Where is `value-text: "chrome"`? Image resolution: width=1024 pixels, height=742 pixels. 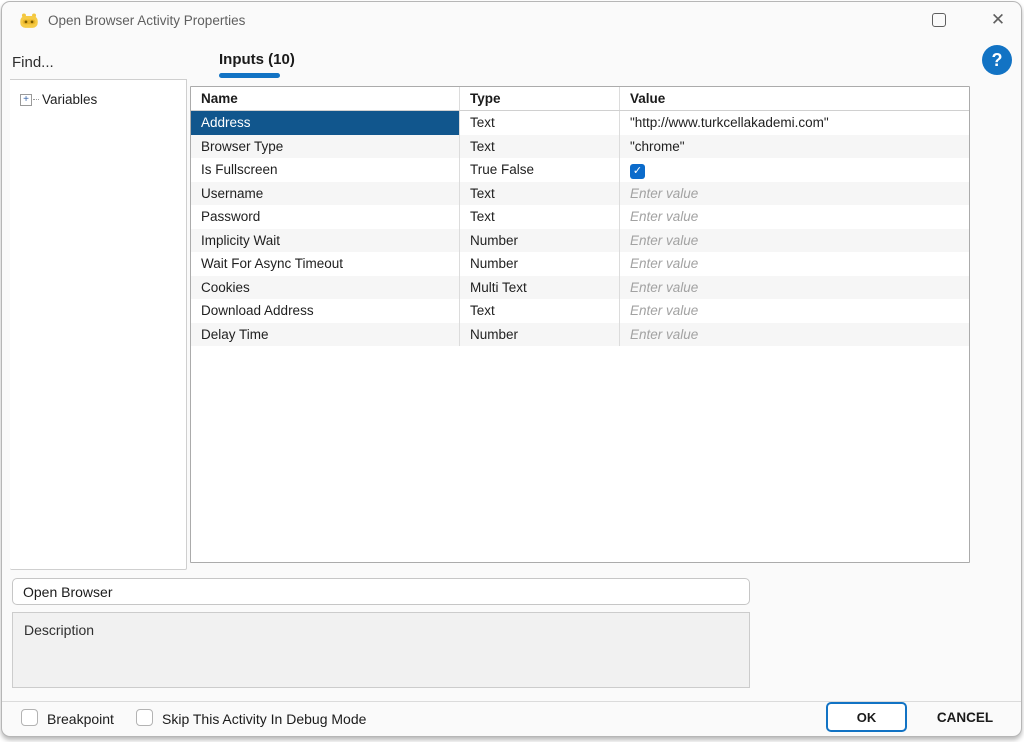
value-text: "chrome" is located at coordinates (657, 146).